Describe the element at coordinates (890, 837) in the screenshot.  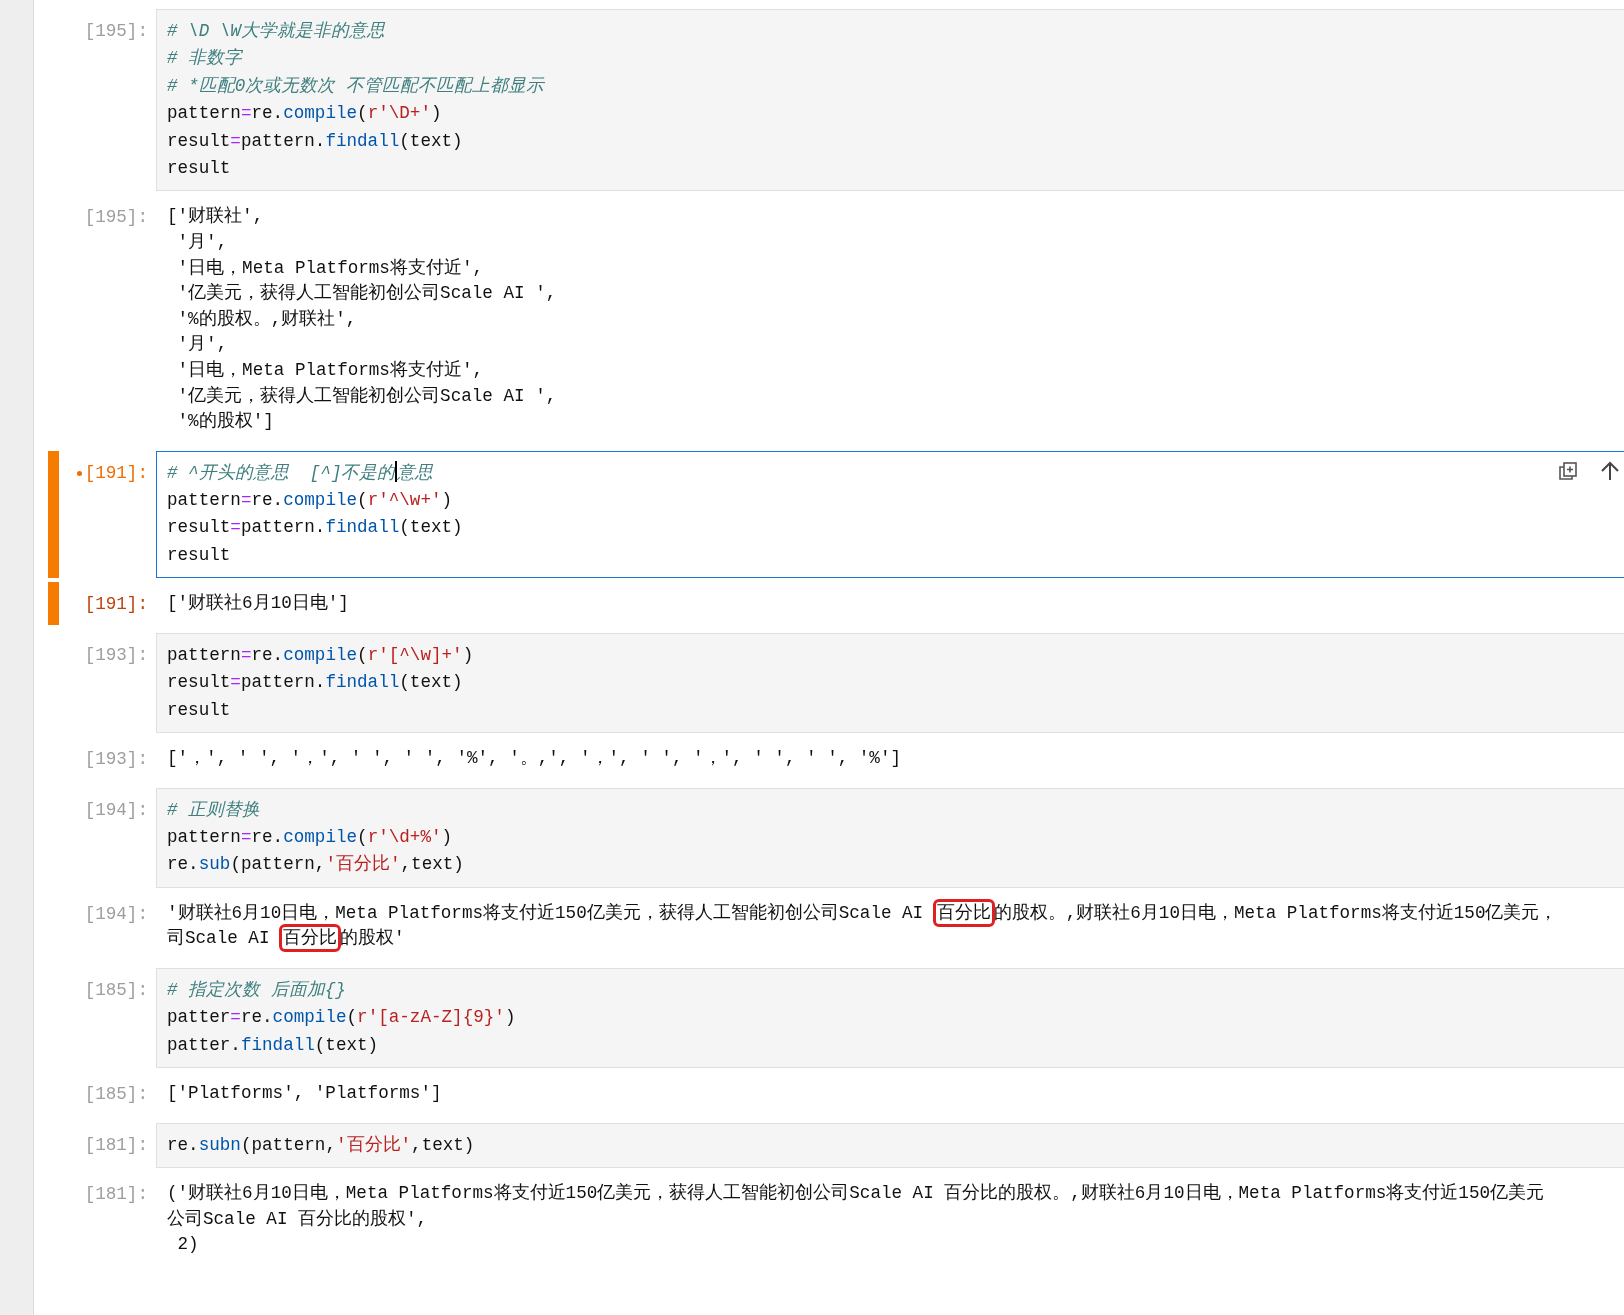
I see `code-cell: # 正则替换 pattern=re.compile(r'\d+%') re.sub(pattern,'百分比',text)` at that location.